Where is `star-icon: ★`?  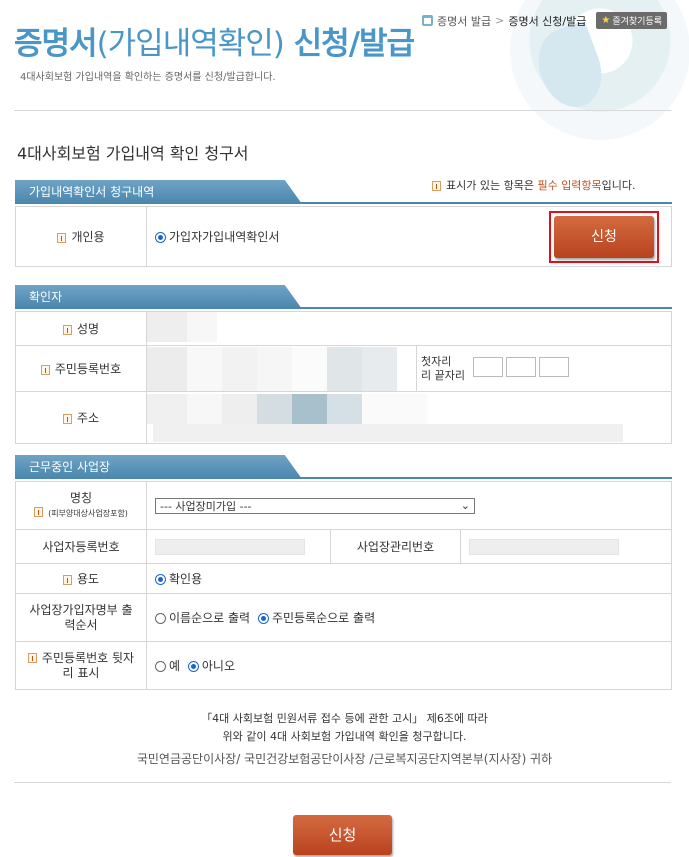 star-icon: ★ is located at coordinates (606, 20).